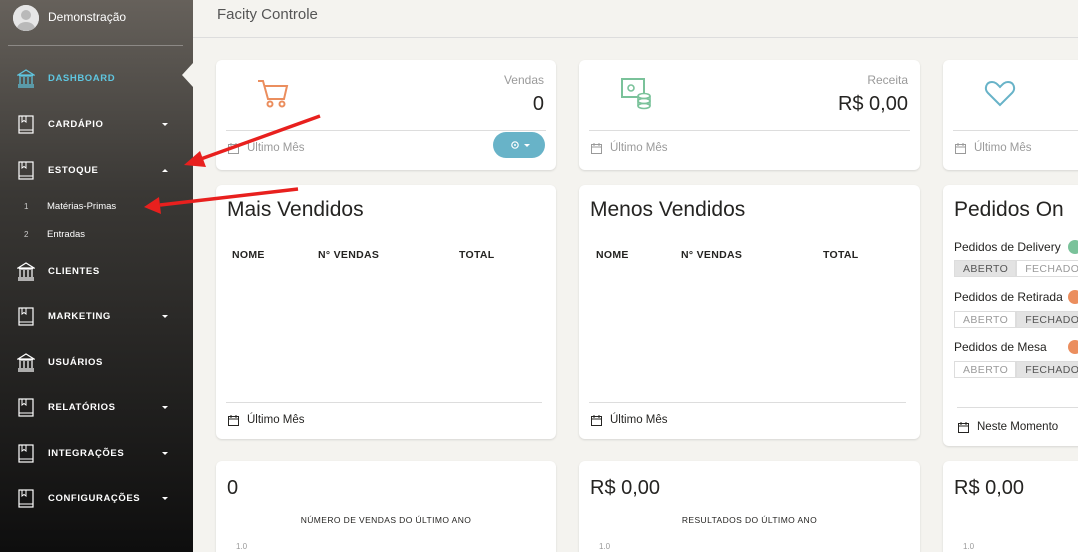 Image resolution: width=1078 pixels, height=552 pixels. I want to click on sidebar-item-label: RELATÓRIOS, so click(82, 407).